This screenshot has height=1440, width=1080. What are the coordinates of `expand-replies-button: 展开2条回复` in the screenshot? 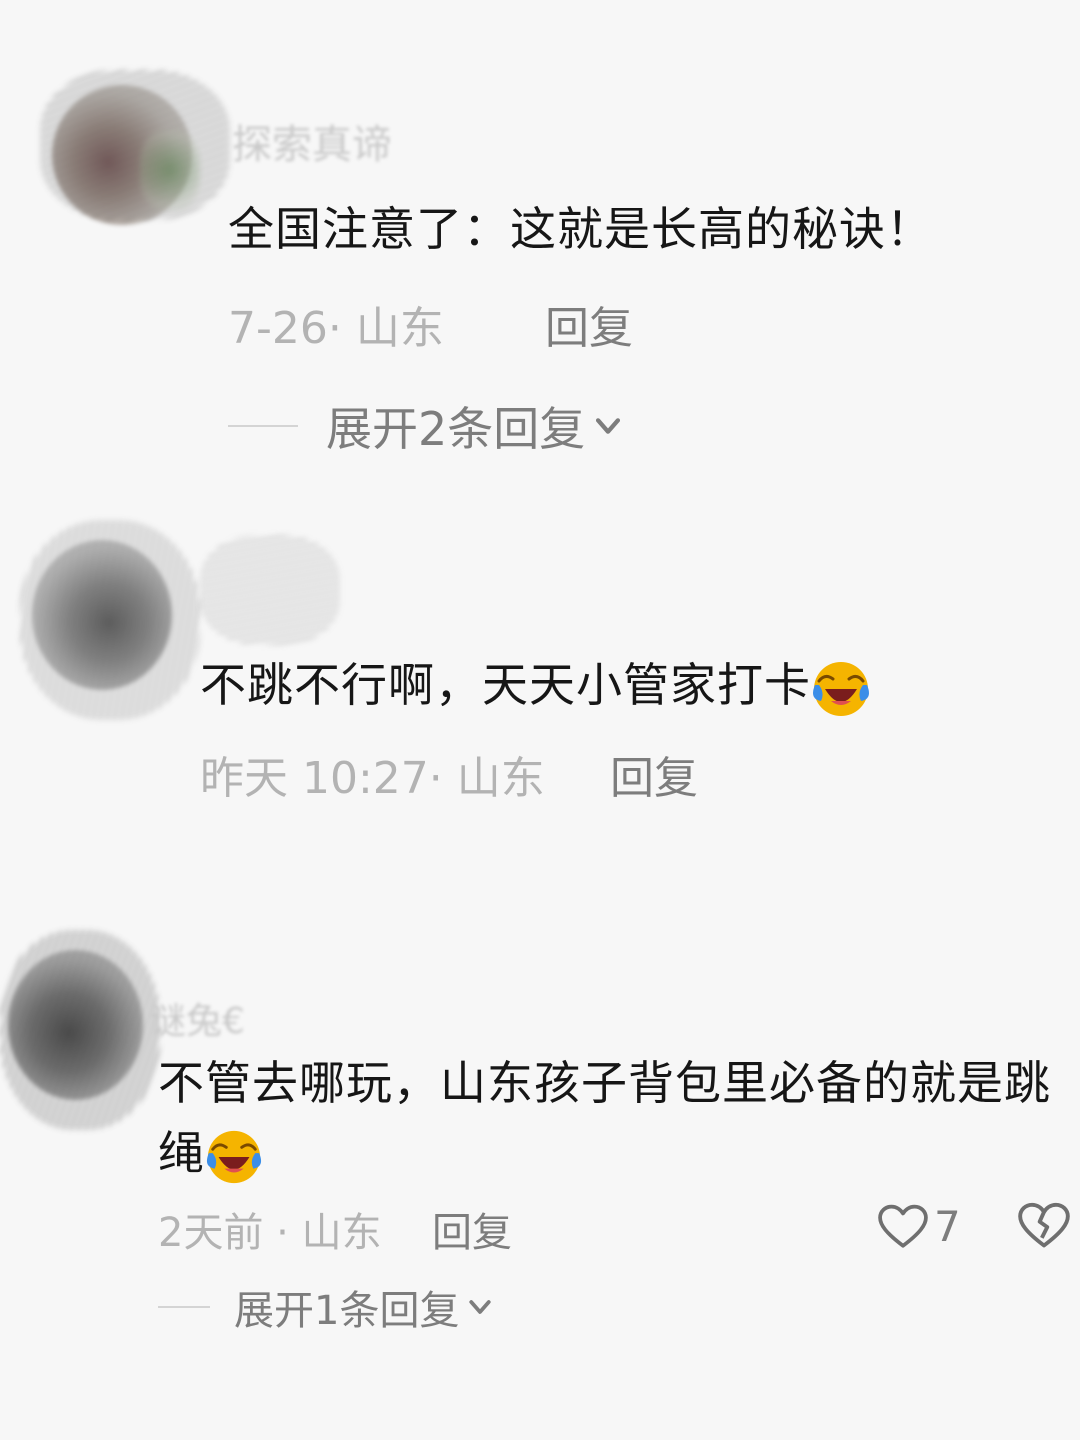 It's located at (426, 426).